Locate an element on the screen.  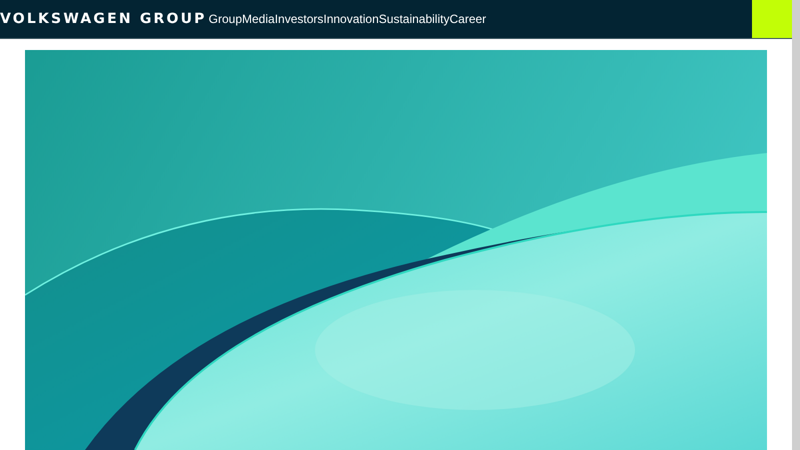
nav-link: Investors is located at coordinates (299, 19).